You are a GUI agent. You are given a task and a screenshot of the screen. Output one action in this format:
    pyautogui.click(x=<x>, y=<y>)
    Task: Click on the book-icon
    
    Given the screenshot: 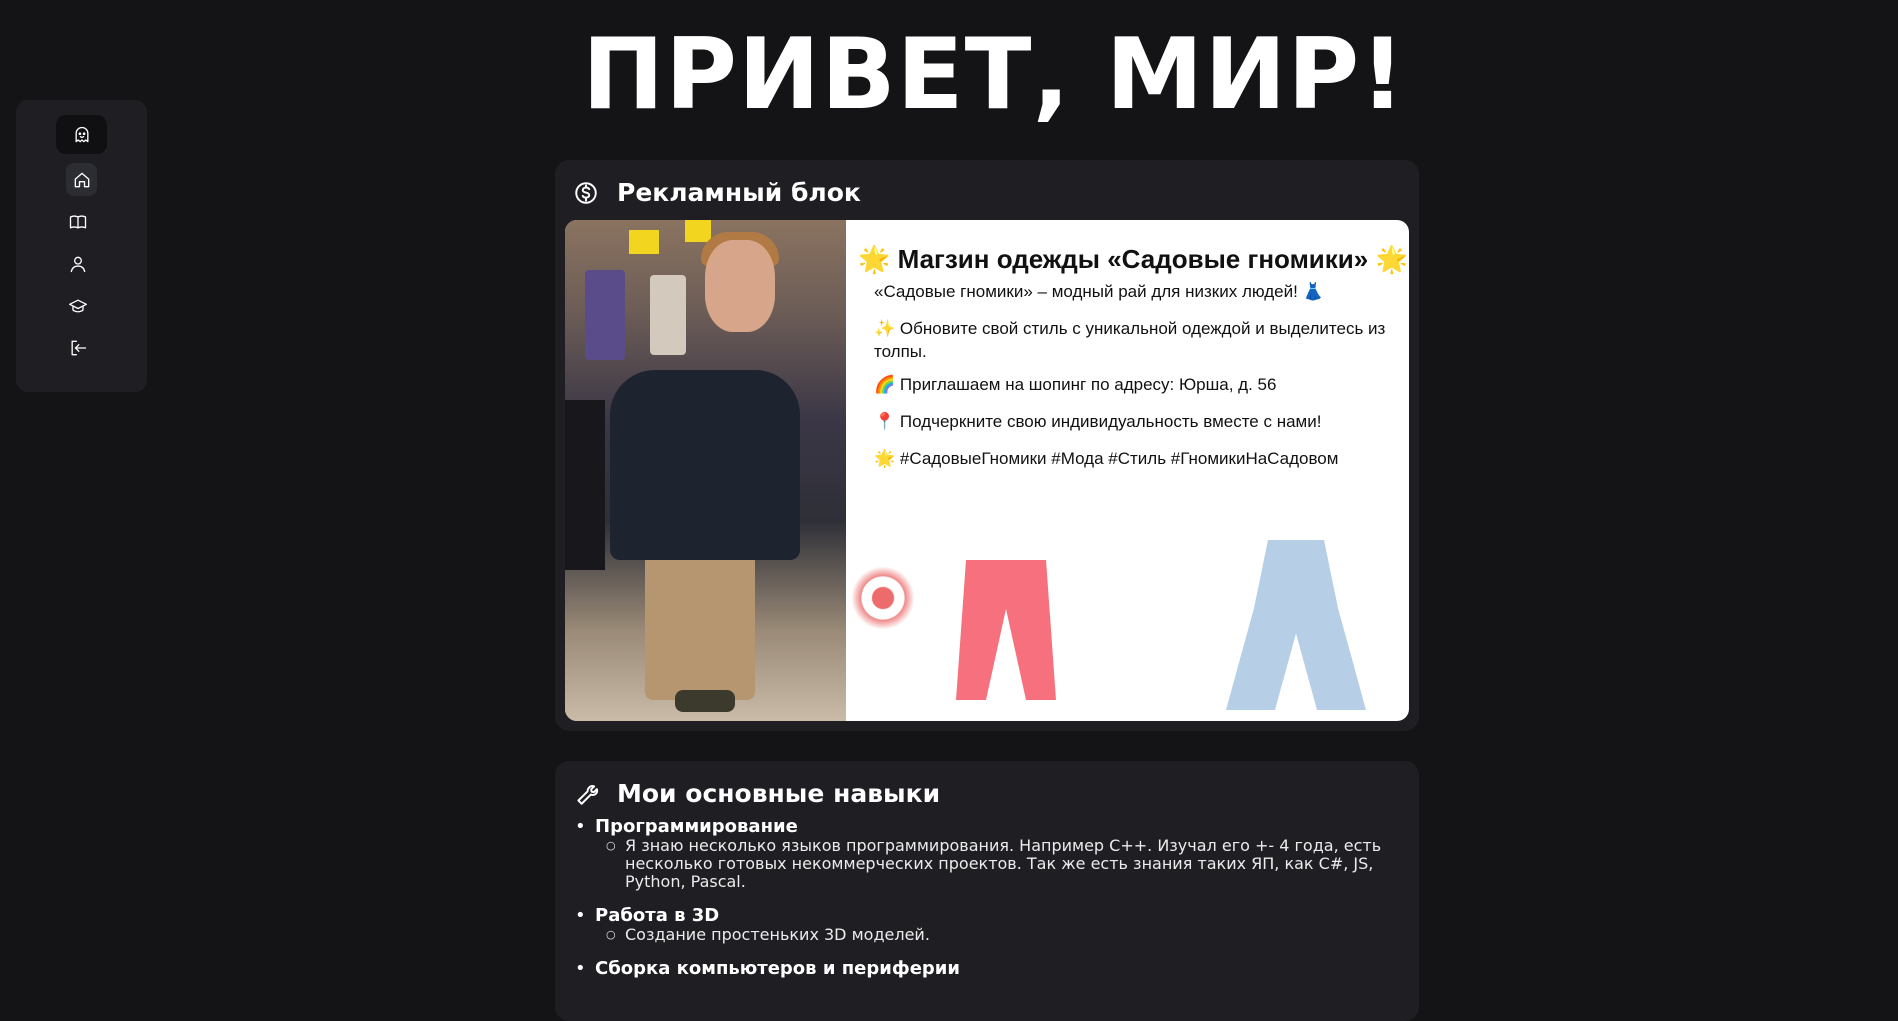 What is the action you would take?
    pyautogui.click(x=77, y=221)
    